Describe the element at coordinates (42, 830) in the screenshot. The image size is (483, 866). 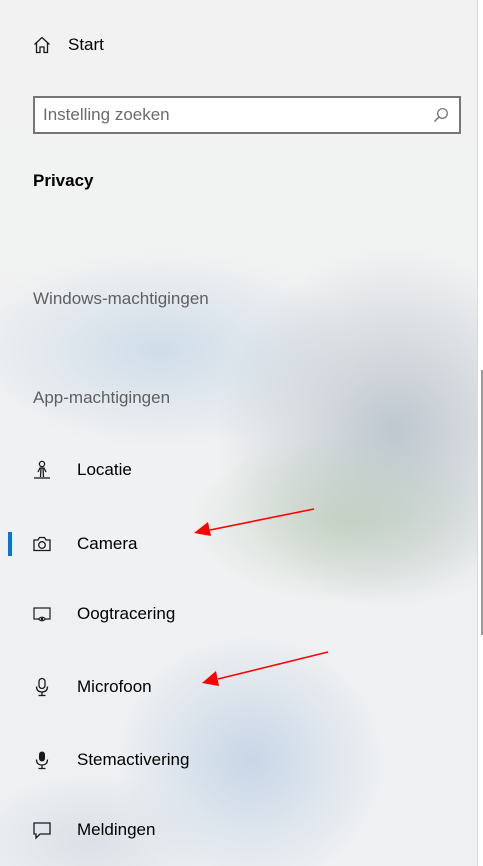
I see `notification-icon` at that location.